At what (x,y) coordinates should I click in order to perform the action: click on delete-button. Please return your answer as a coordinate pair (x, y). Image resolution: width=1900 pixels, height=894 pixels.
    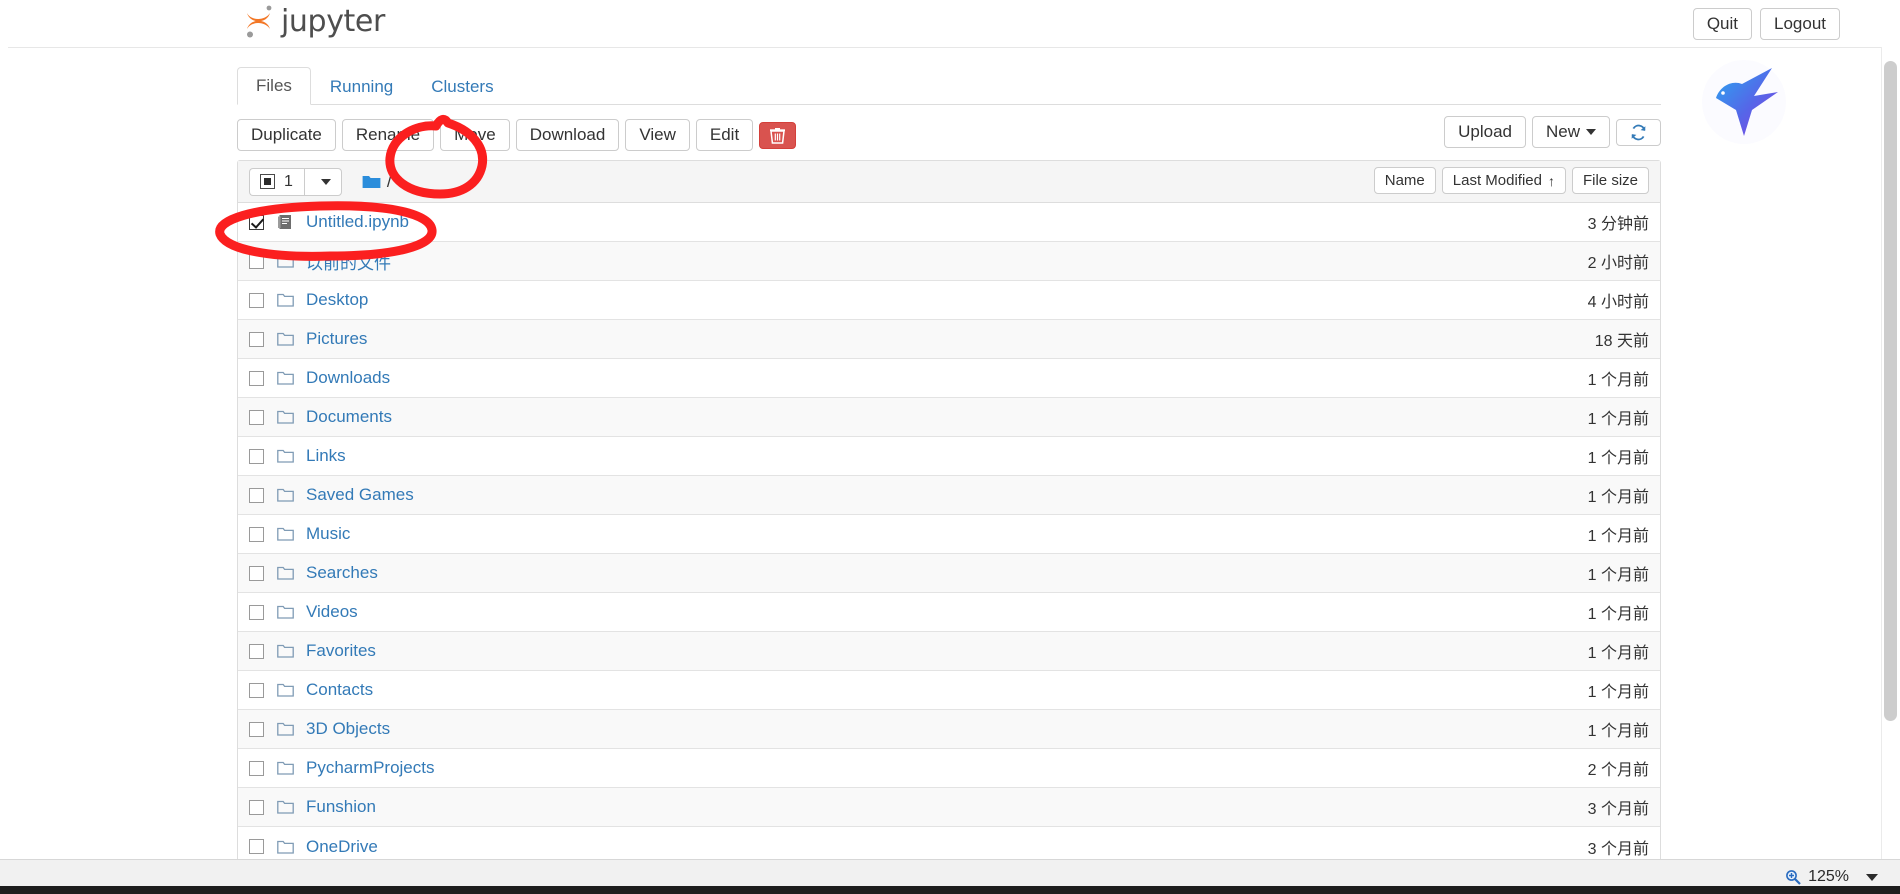
    Looking at the image, I should click on (778, 135).